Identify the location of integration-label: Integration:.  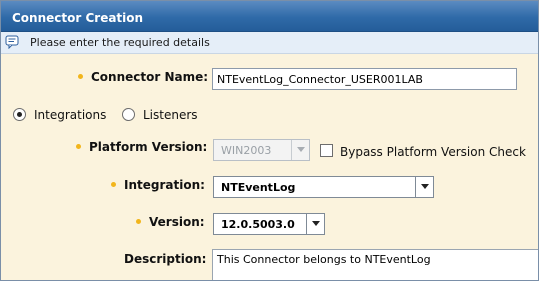
(164, 185).